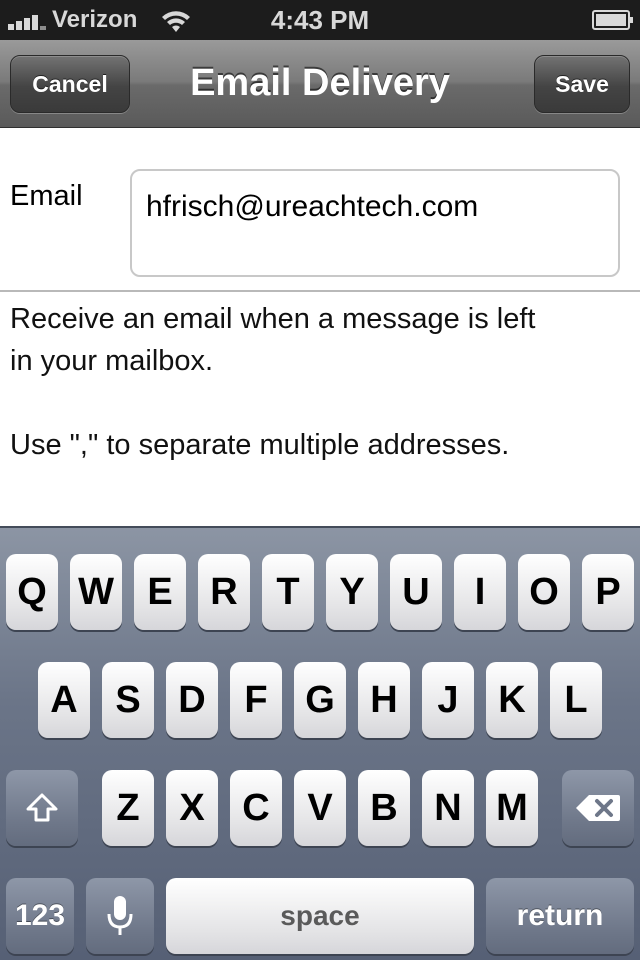  Describe the element at coordinates (582, 84) in the screenshot. I see `save-button: Save` at that location.